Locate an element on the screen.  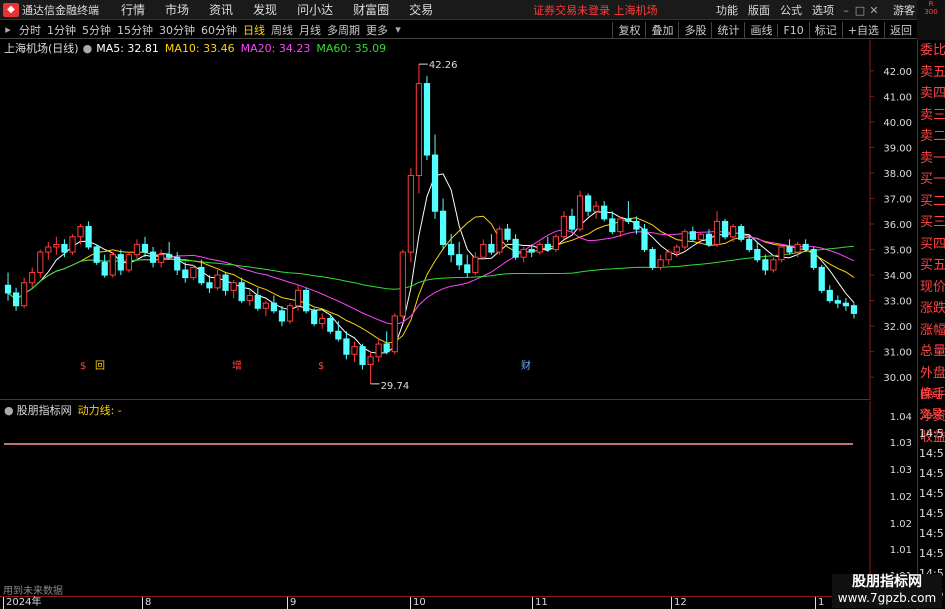
menu-item-market: 市场 is located at coordinates (177, 9).